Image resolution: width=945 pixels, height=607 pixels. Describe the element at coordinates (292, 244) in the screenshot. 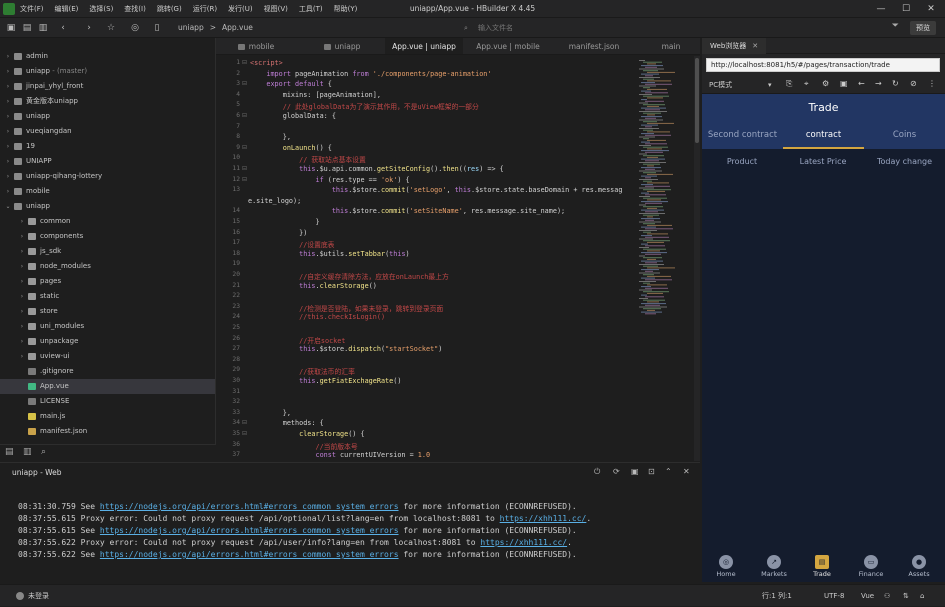

I see `code-line: //设置底表` at that location.